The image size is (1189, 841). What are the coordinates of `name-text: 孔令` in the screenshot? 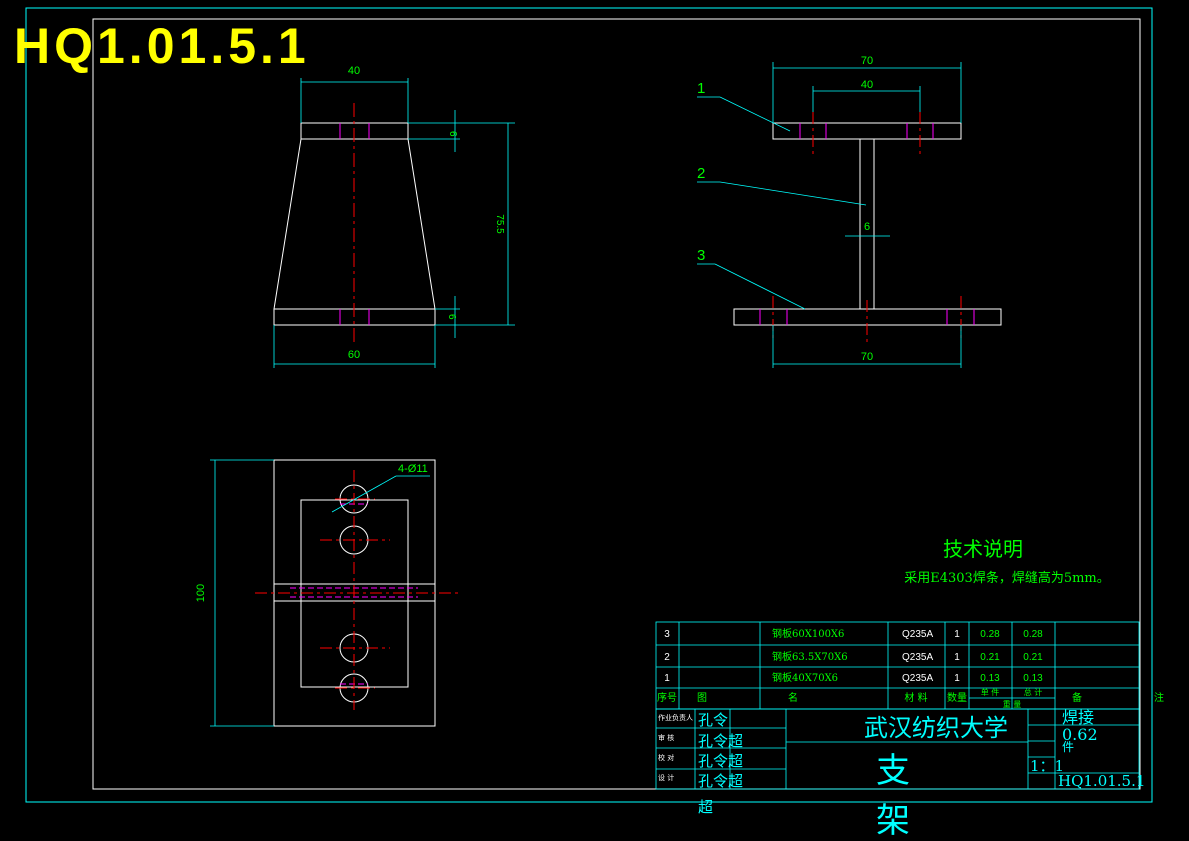 It's located at (713, 720).